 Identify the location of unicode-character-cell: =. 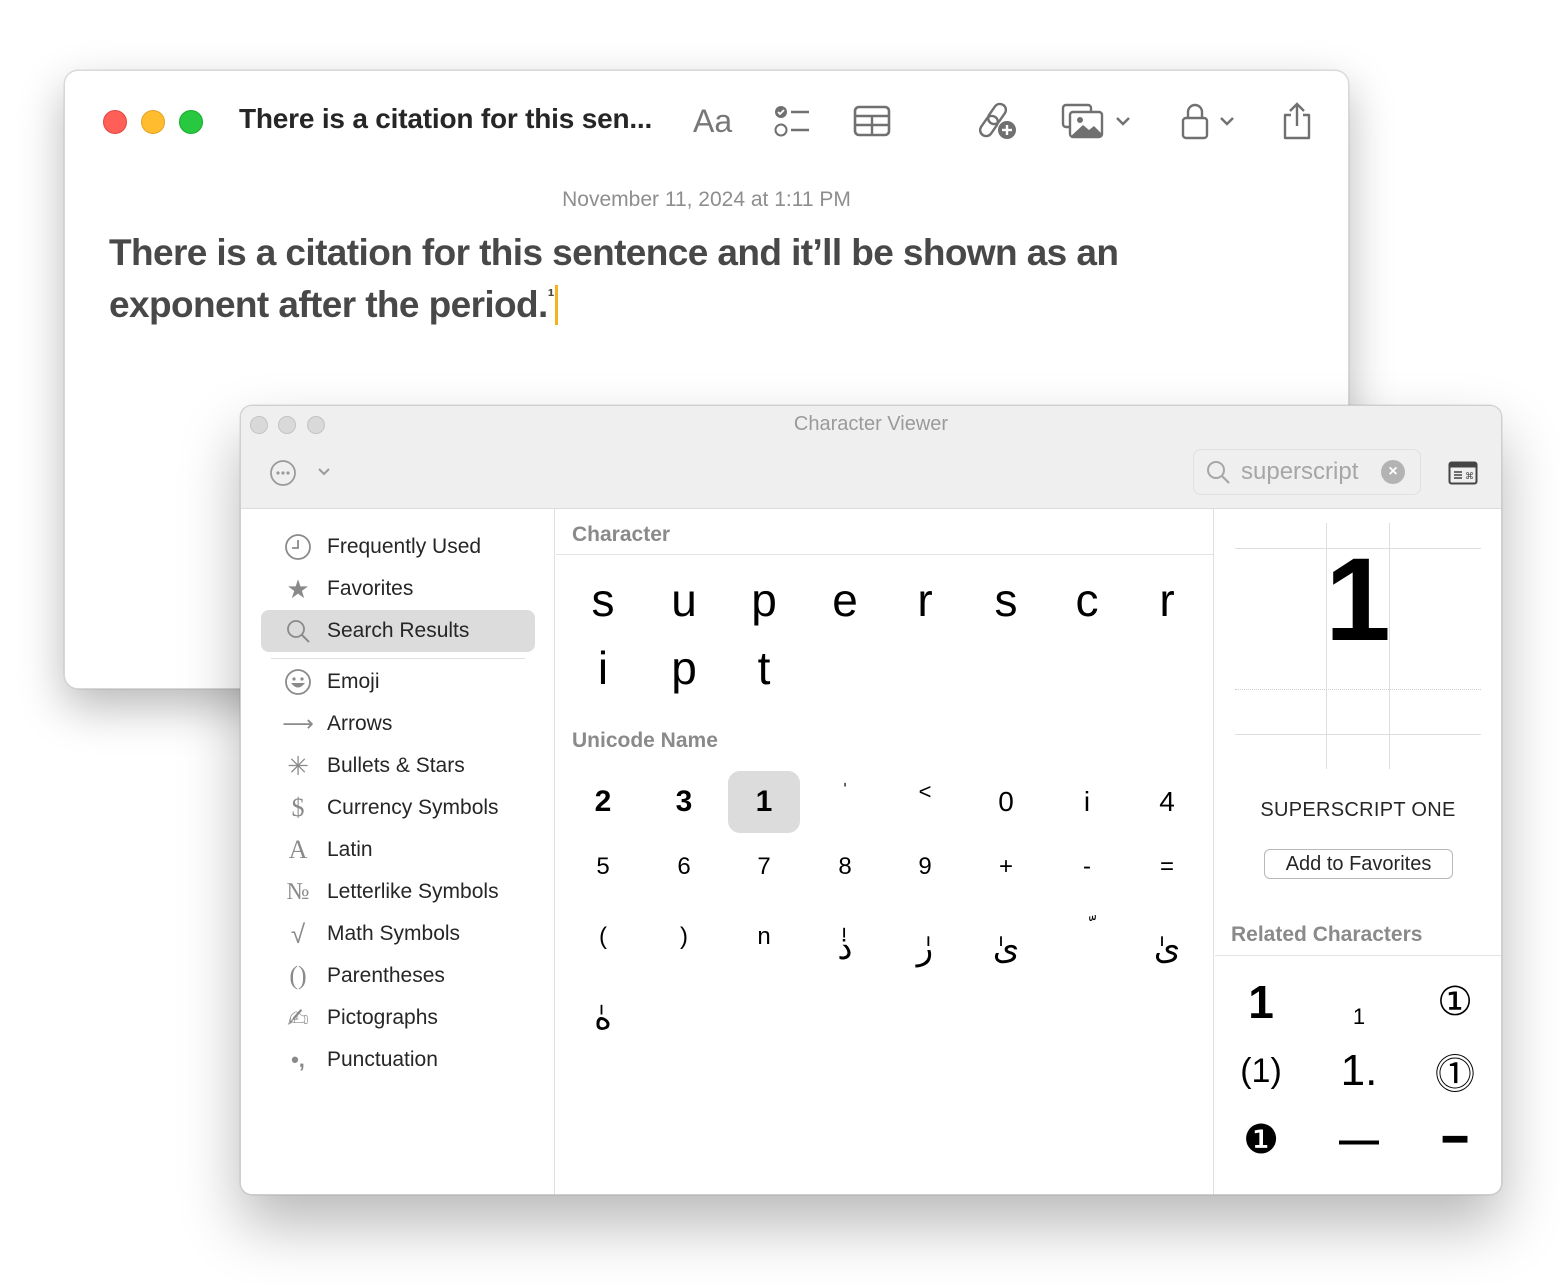
(1167, 867).